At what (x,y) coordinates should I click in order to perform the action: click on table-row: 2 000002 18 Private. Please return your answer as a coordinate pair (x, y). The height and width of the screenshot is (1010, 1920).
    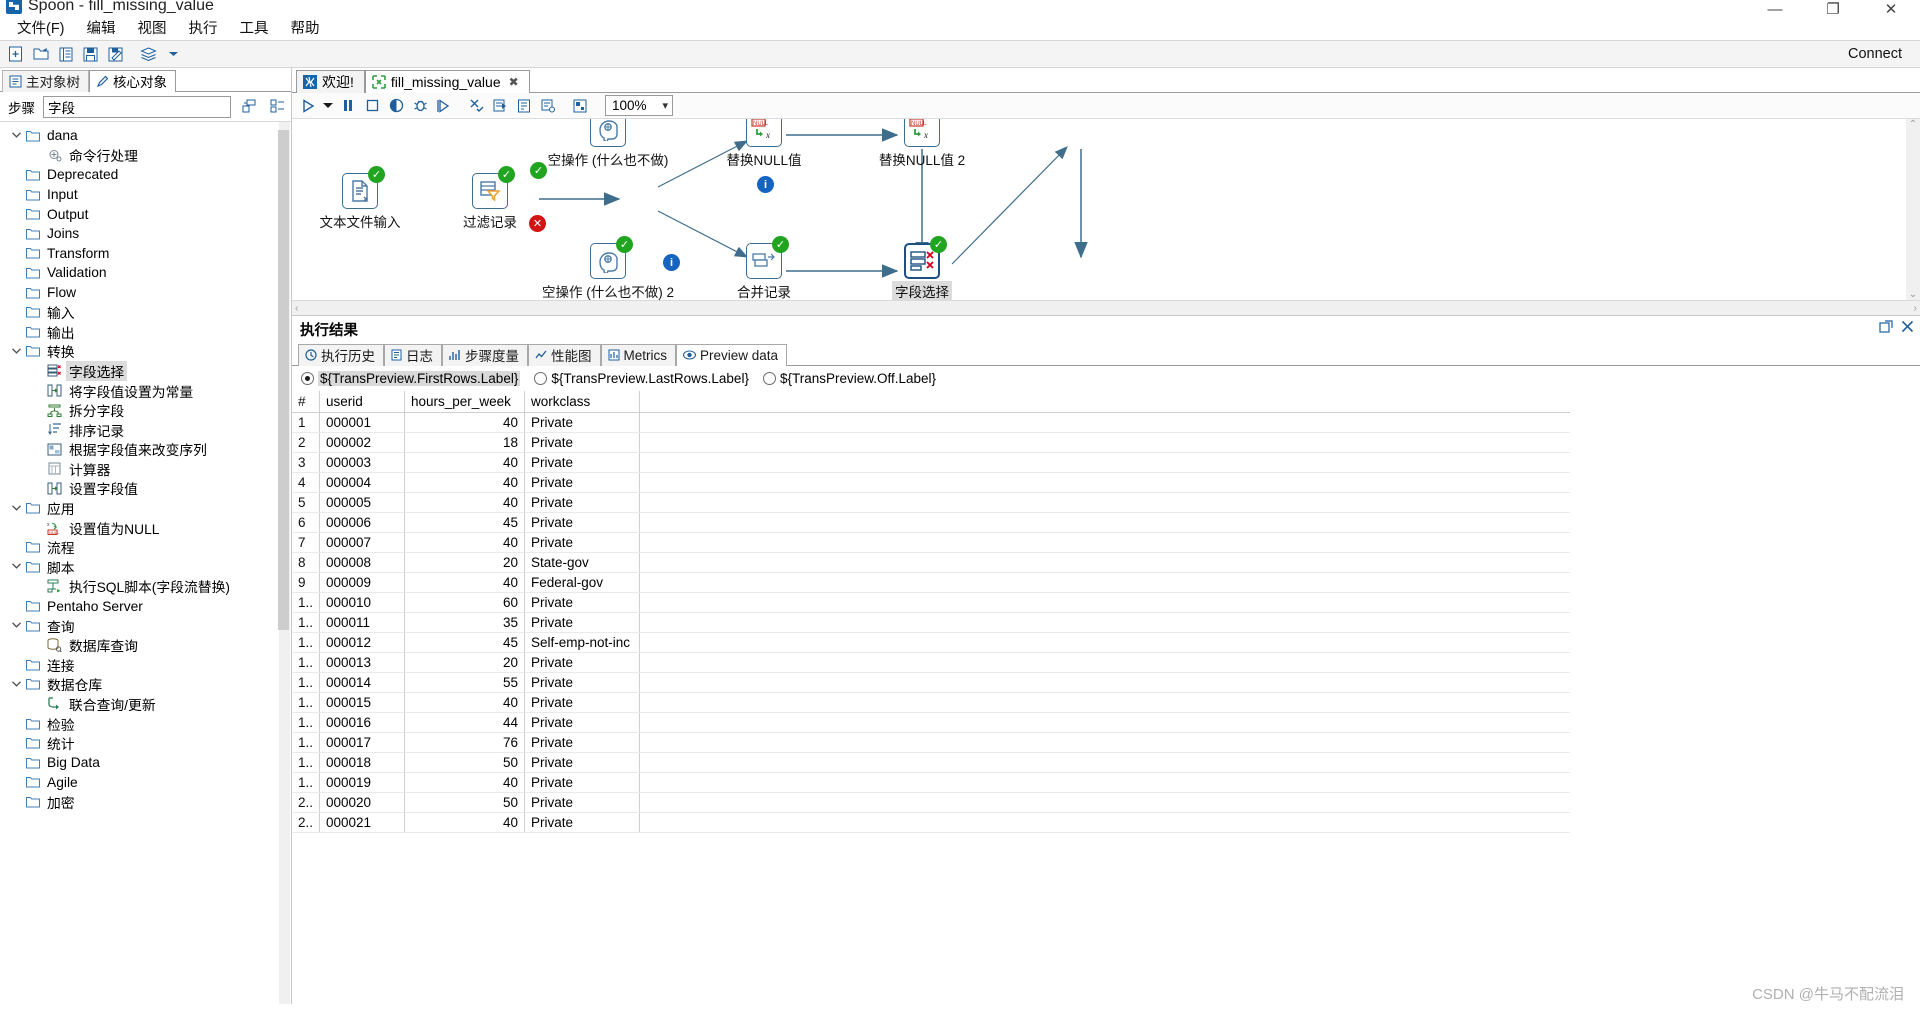
    Looking at the image, I should click on (931, 442).